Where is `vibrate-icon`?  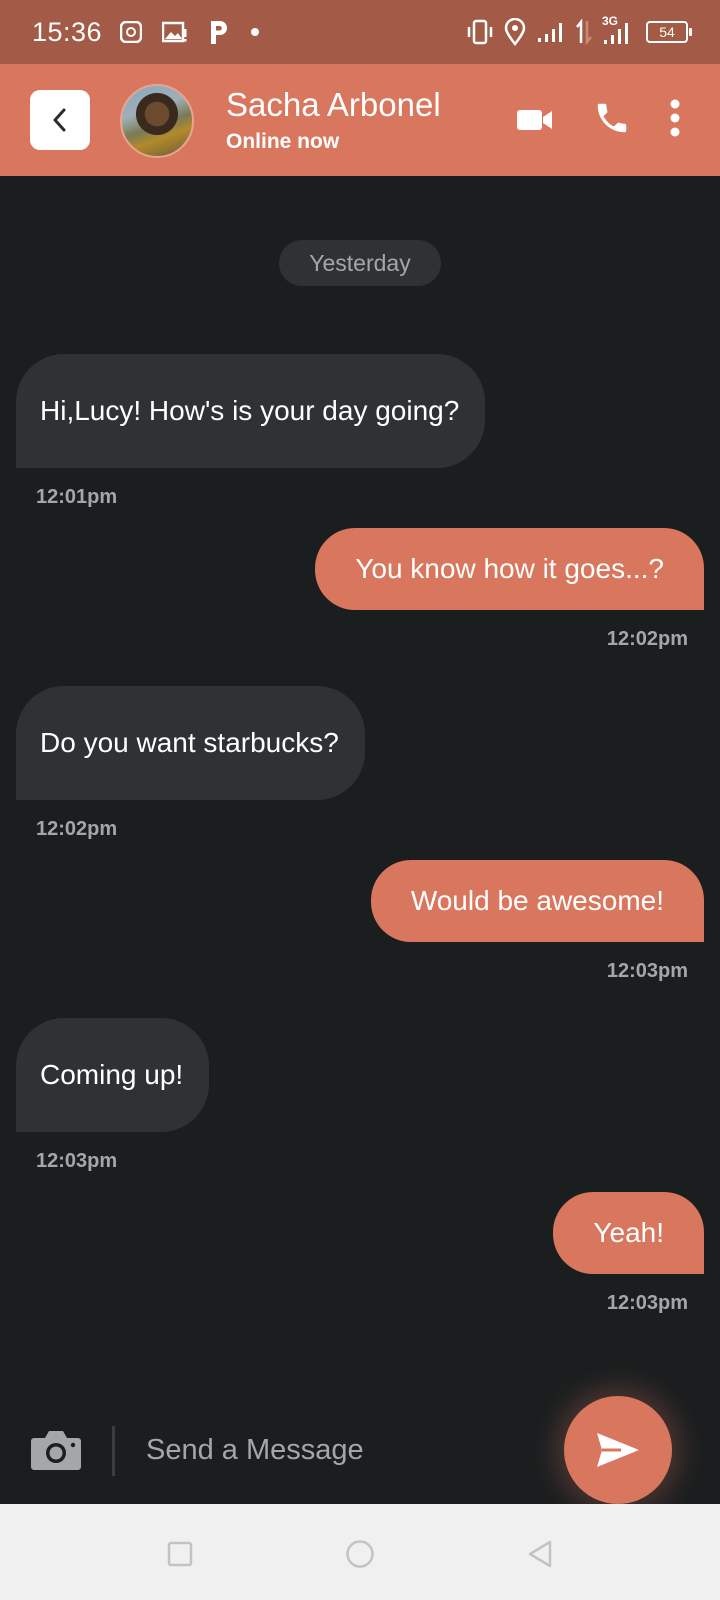 vibrate-icon is located at coordinates (480, 32).